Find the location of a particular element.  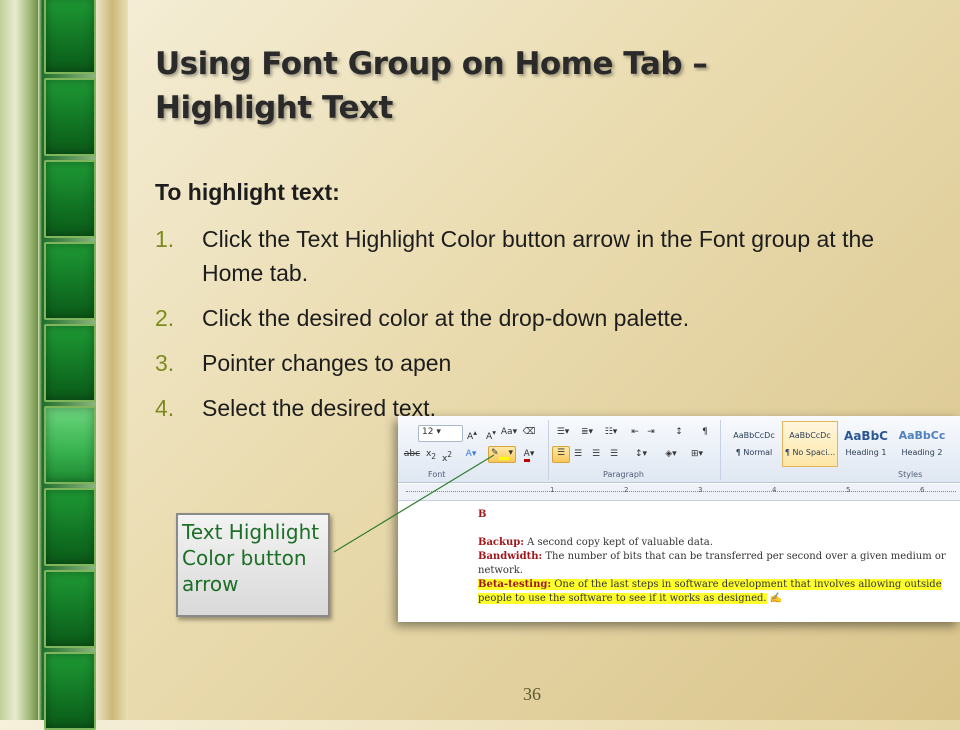

callout-box: Text Highlight Color button arrow is located at coordinates (253, 565).